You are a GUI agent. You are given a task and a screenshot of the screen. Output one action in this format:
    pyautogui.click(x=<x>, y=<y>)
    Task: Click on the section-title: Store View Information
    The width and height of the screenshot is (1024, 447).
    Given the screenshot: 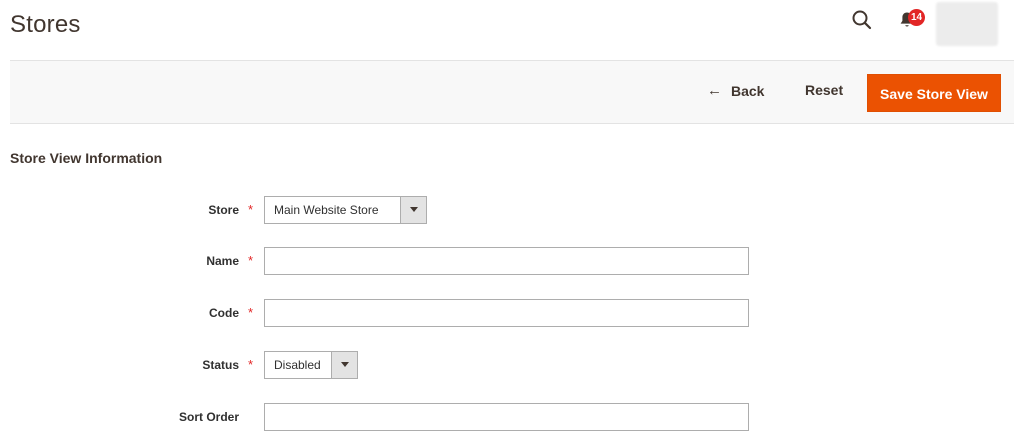 What is the action you would take?
    pyautogui.click(x=86, y=158)
    